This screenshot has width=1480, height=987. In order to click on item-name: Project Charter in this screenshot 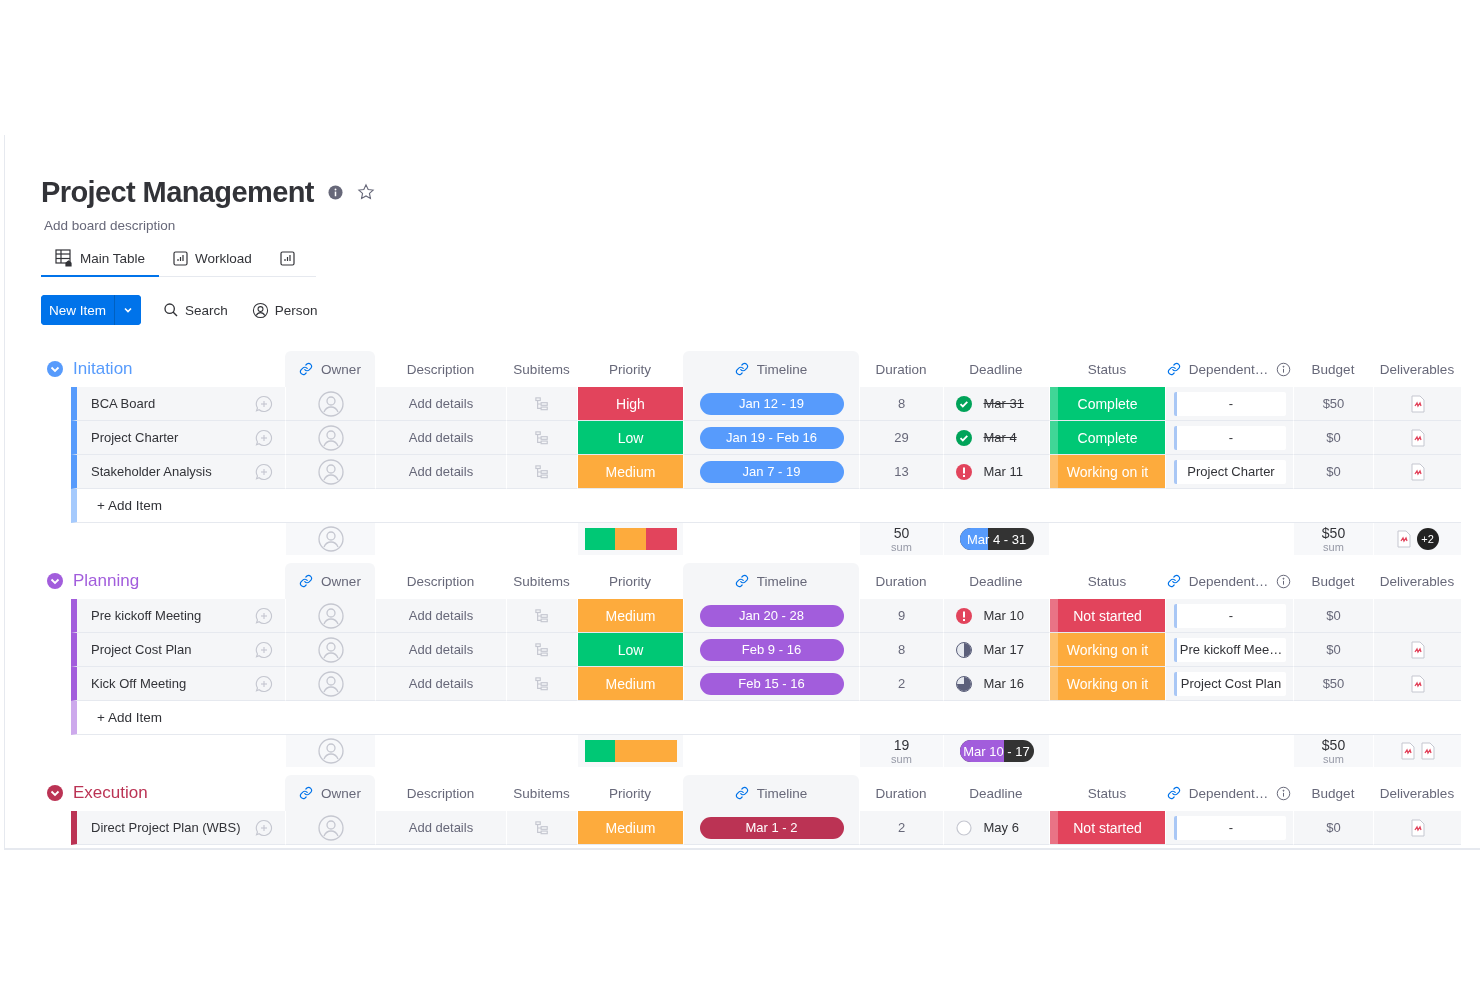, I will do `click(135, 437)`.